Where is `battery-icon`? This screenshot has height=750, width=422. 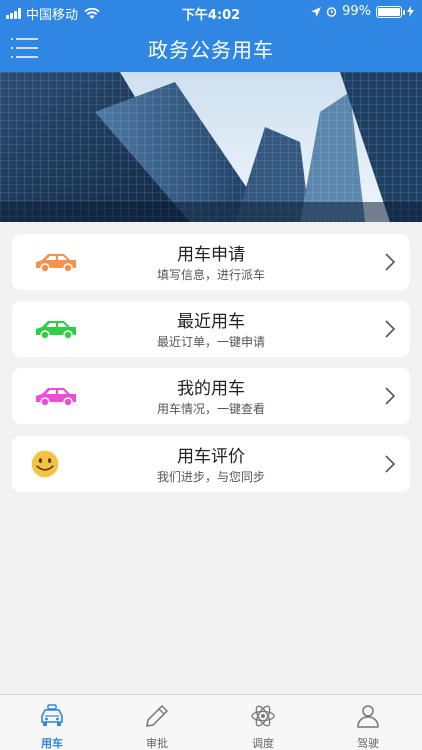 battery-icon is located at coordinates (390, 11).